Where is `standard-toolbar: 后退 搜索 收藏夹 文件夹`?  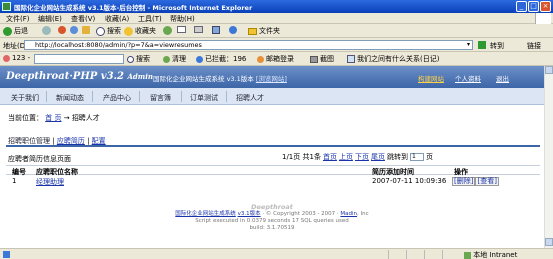
standard-toolbar: 后退 搜索 收藏夹 文件夹 is located at coordinates (276, 31).